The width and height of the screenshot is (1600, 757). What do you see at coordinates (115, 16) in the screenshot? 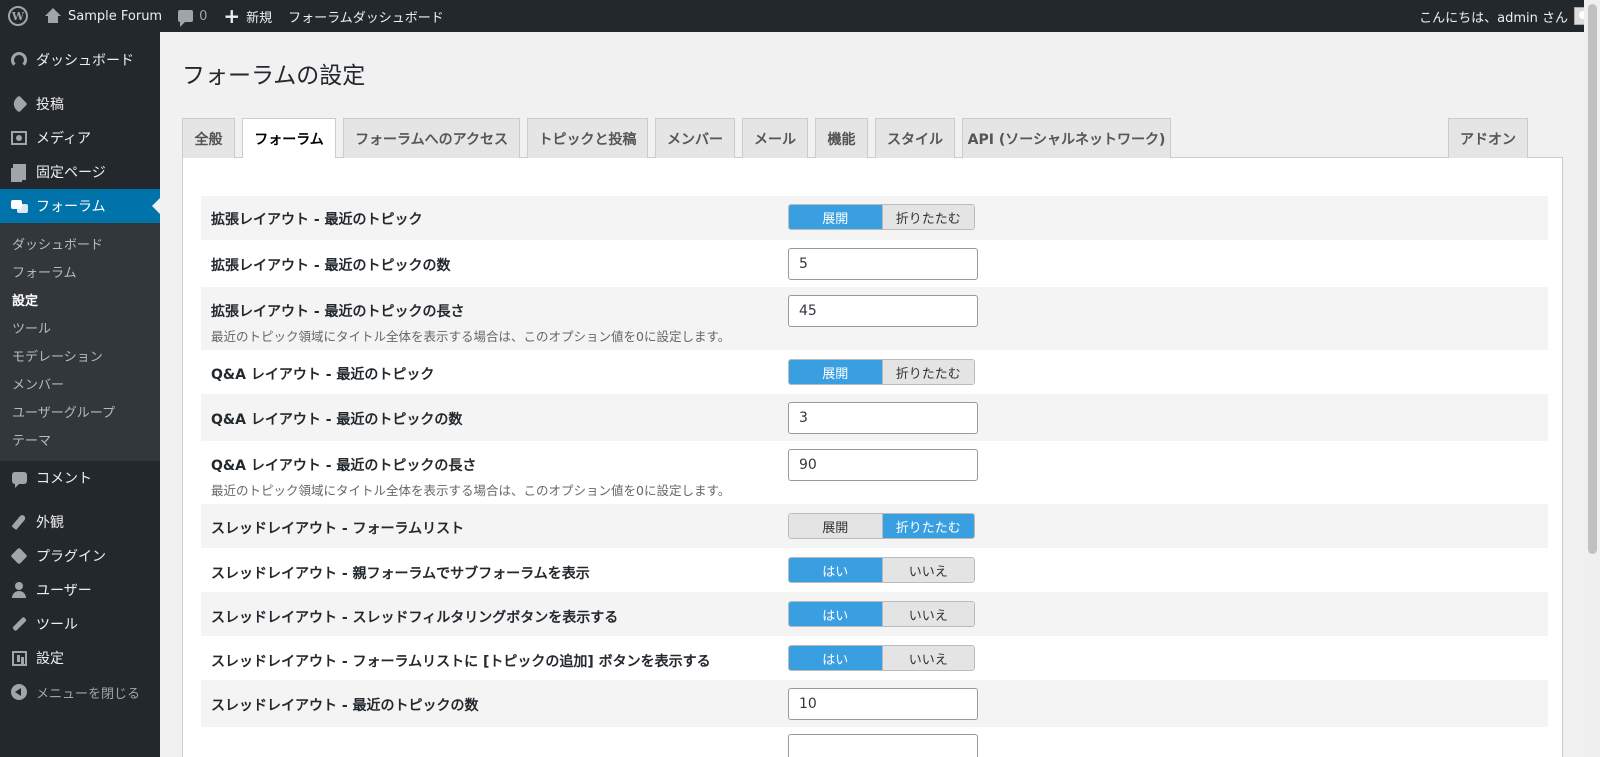
I see `site-name: Sample Forum` at bounding box center [115, 16].